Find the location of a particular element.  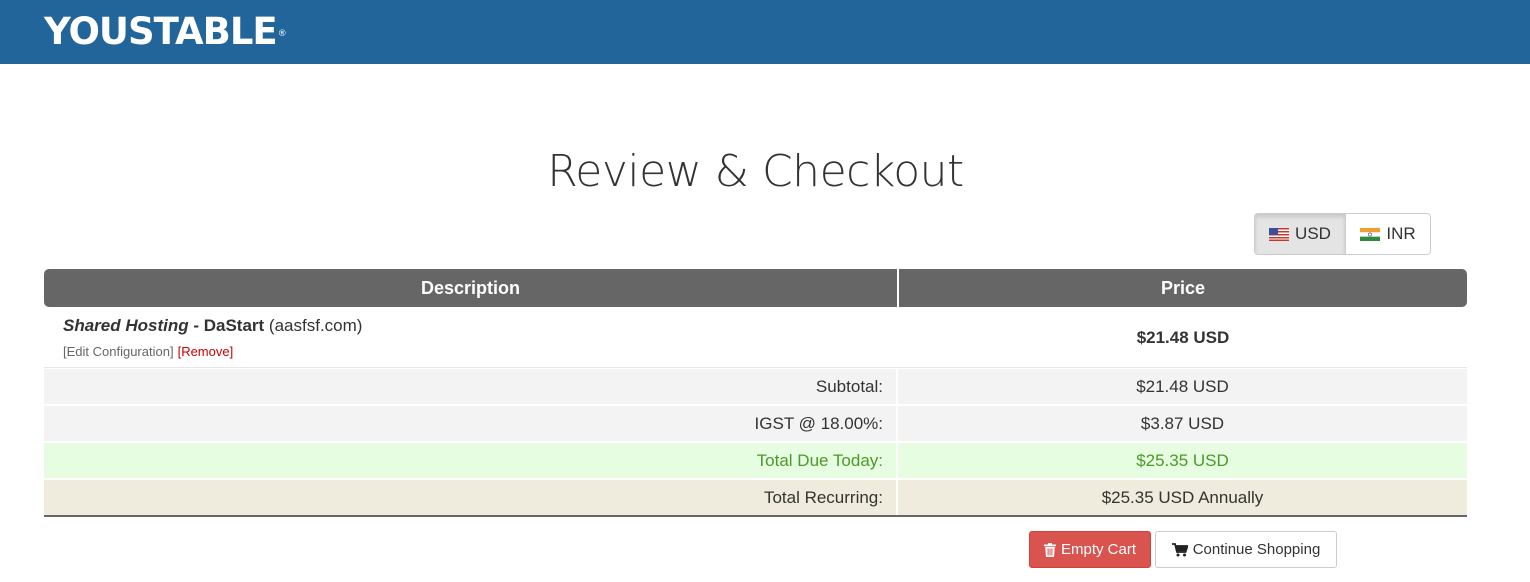

trash-icon is located at coordinates (1049, 549).